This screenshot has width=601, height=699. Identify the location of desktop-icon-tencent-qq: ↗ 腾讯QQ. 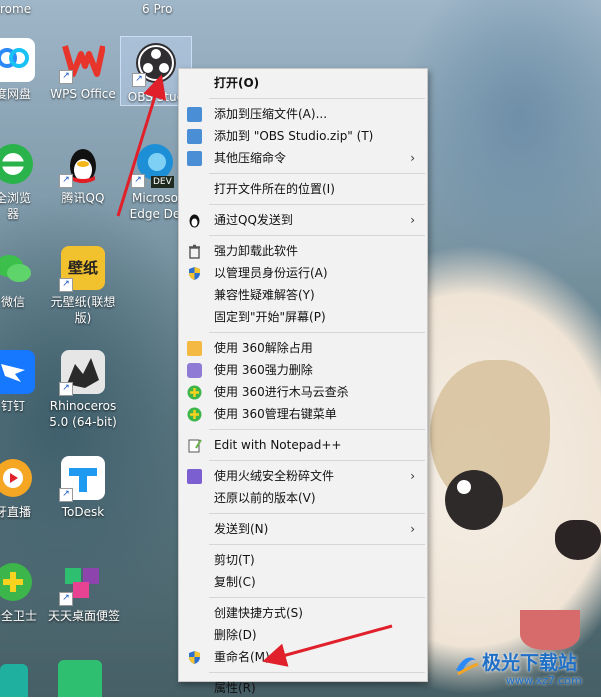
(83, 174).